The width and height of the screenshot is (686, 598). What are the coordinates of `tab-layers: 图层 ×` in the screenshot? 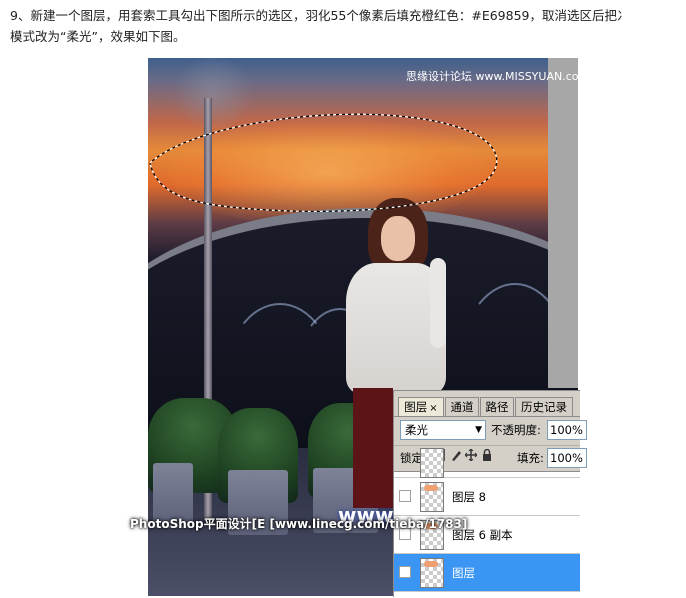 It's located at (421, 407).